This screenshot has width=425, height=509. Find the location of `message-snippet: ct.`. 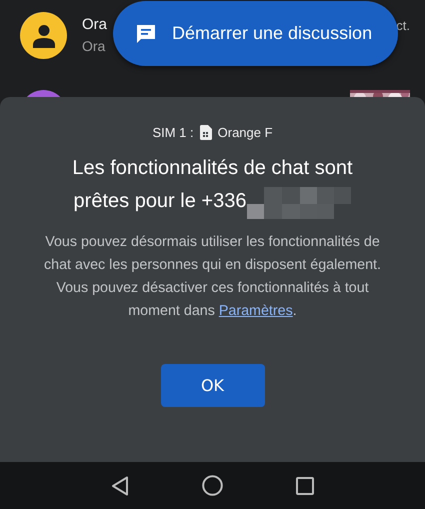

message-snippet: ct. is located at coordinates (403, 25).